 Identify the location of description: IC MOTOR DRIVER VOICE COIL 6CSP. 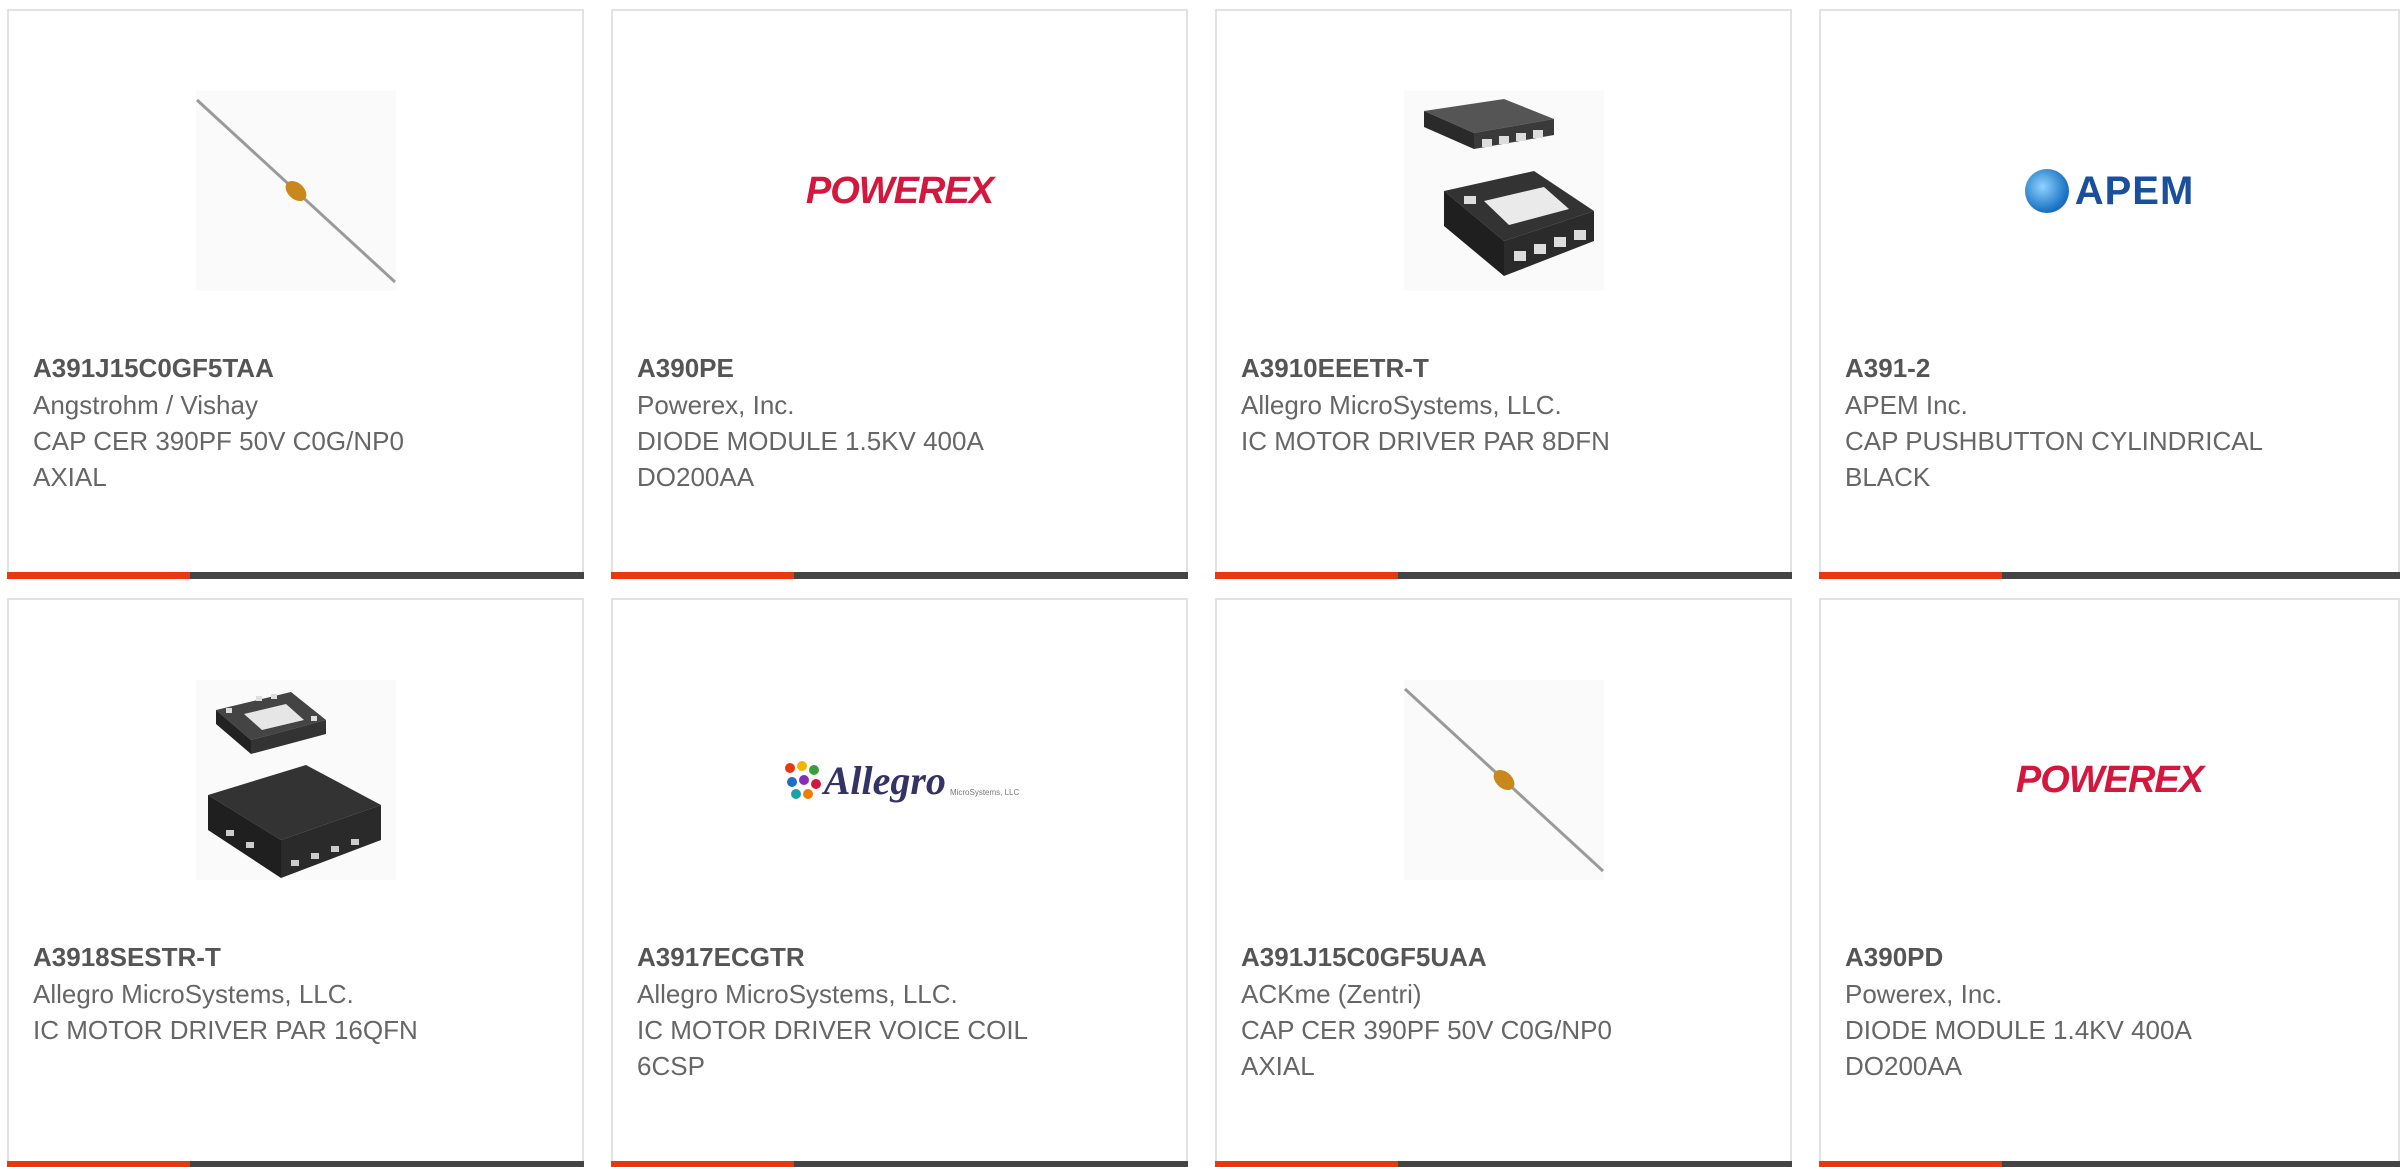
(832, 1048).